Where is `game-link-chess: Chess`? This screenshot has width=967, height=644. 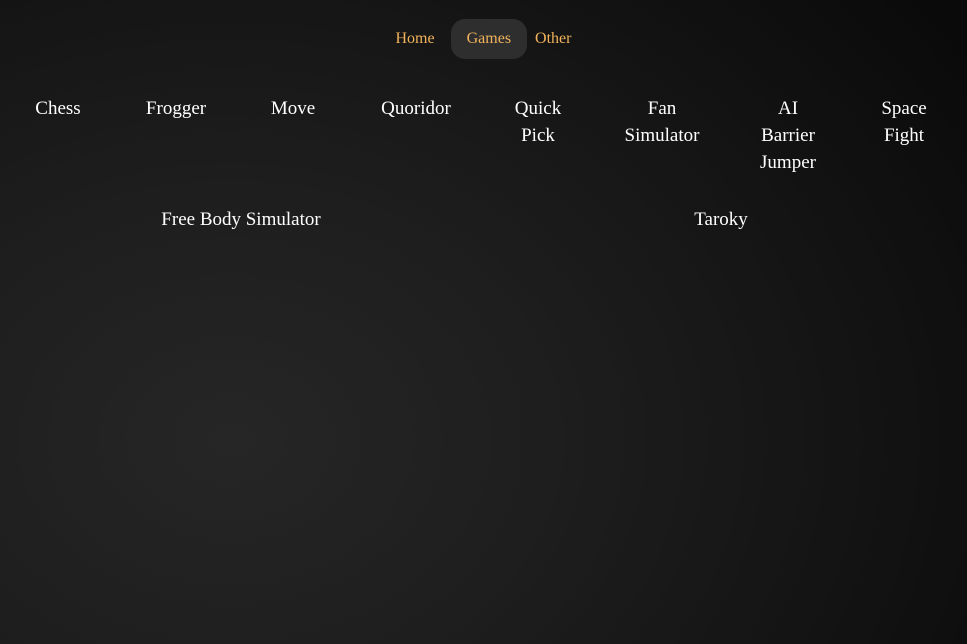 game-link-chess: Chess is located at coordinates (57, 108).